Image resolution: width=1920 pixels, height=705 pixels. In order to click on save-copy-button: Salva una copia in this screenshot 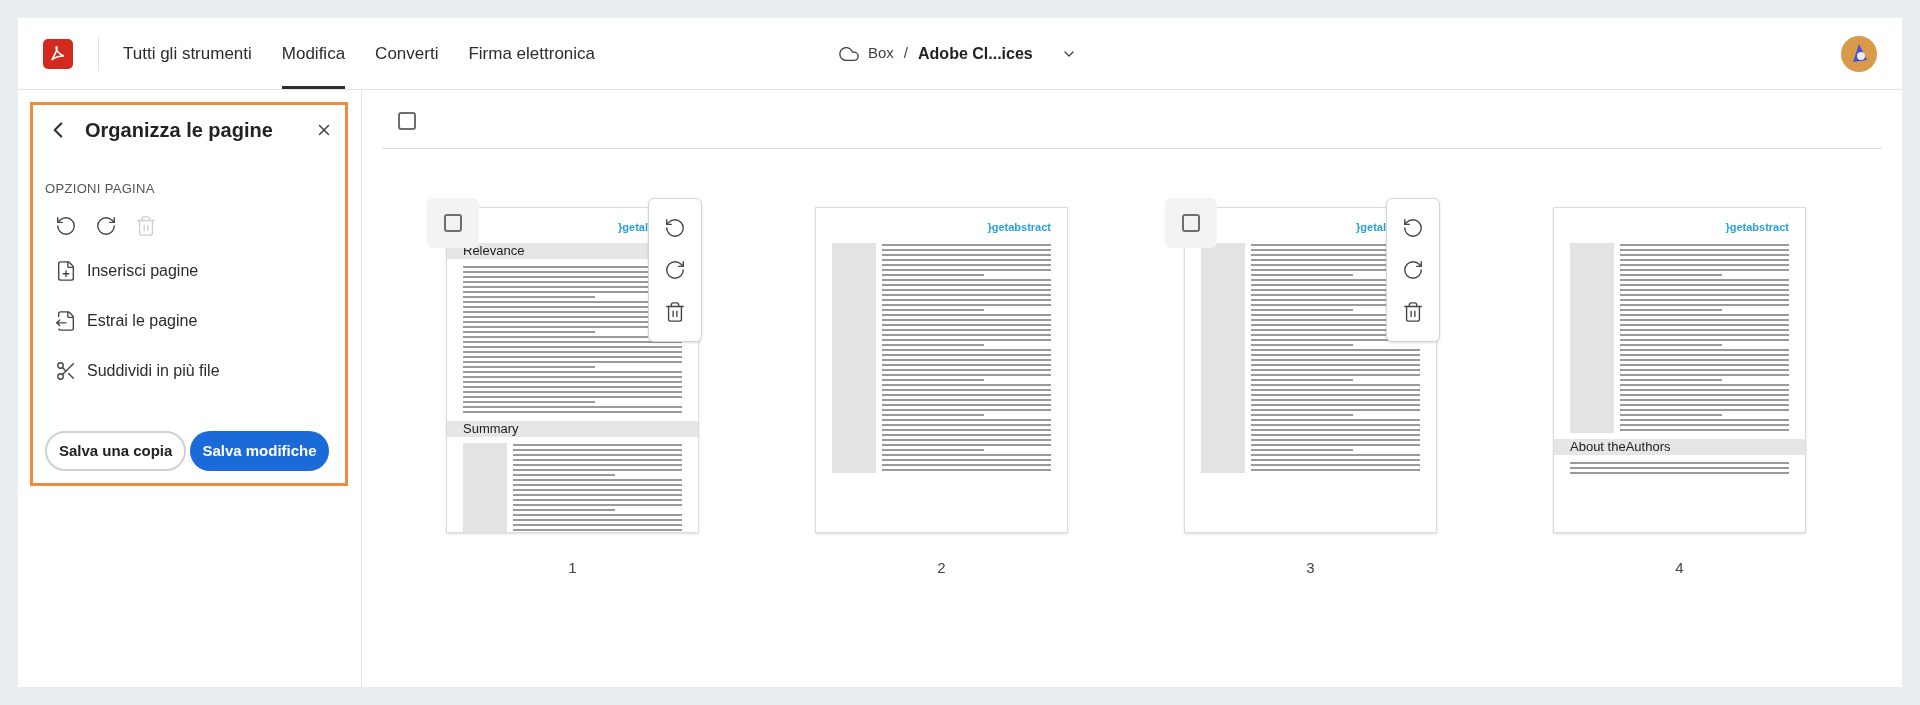, I will do `click(116, 451)`.